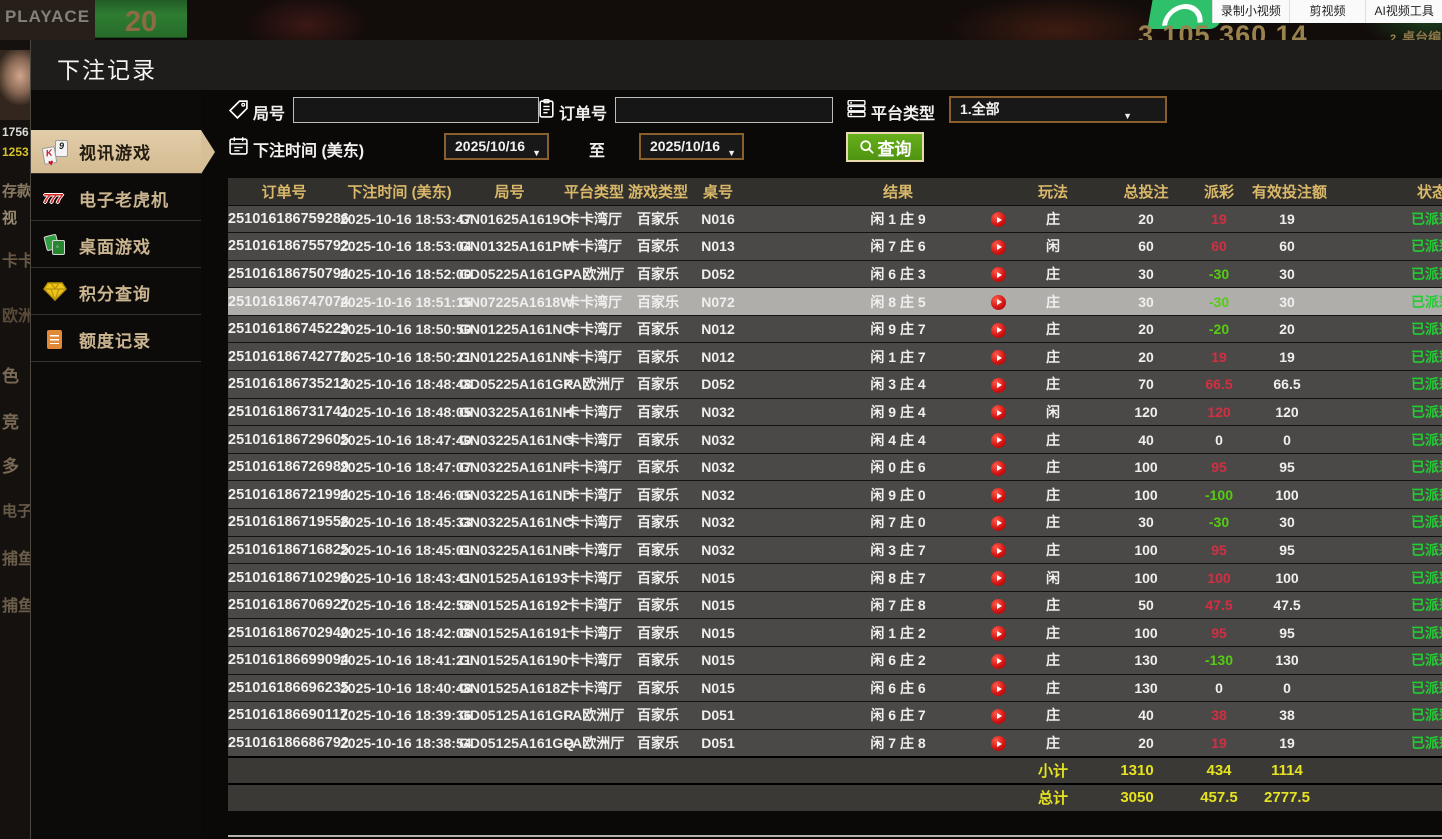 The image size is (1442, 839). Describe the element at coordinates (1219, 246) in the screenshot. I see `cell-payout: 60` at that location.